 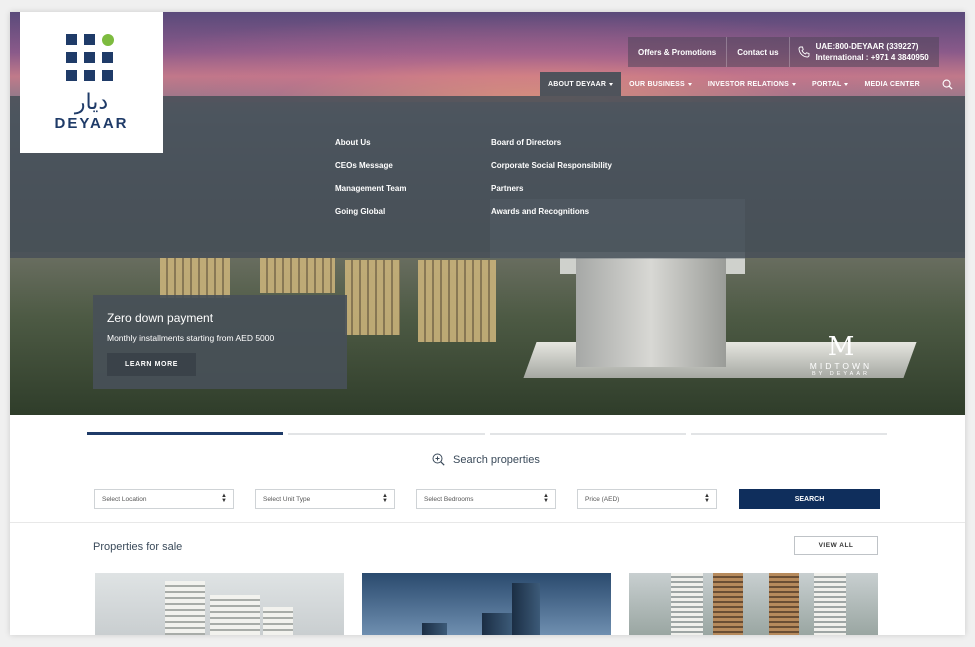 What do you see at coordinates (370, 149) in the screenshot?
I see `menu-item-about-us: About Us` at bounding box center [370, 149].